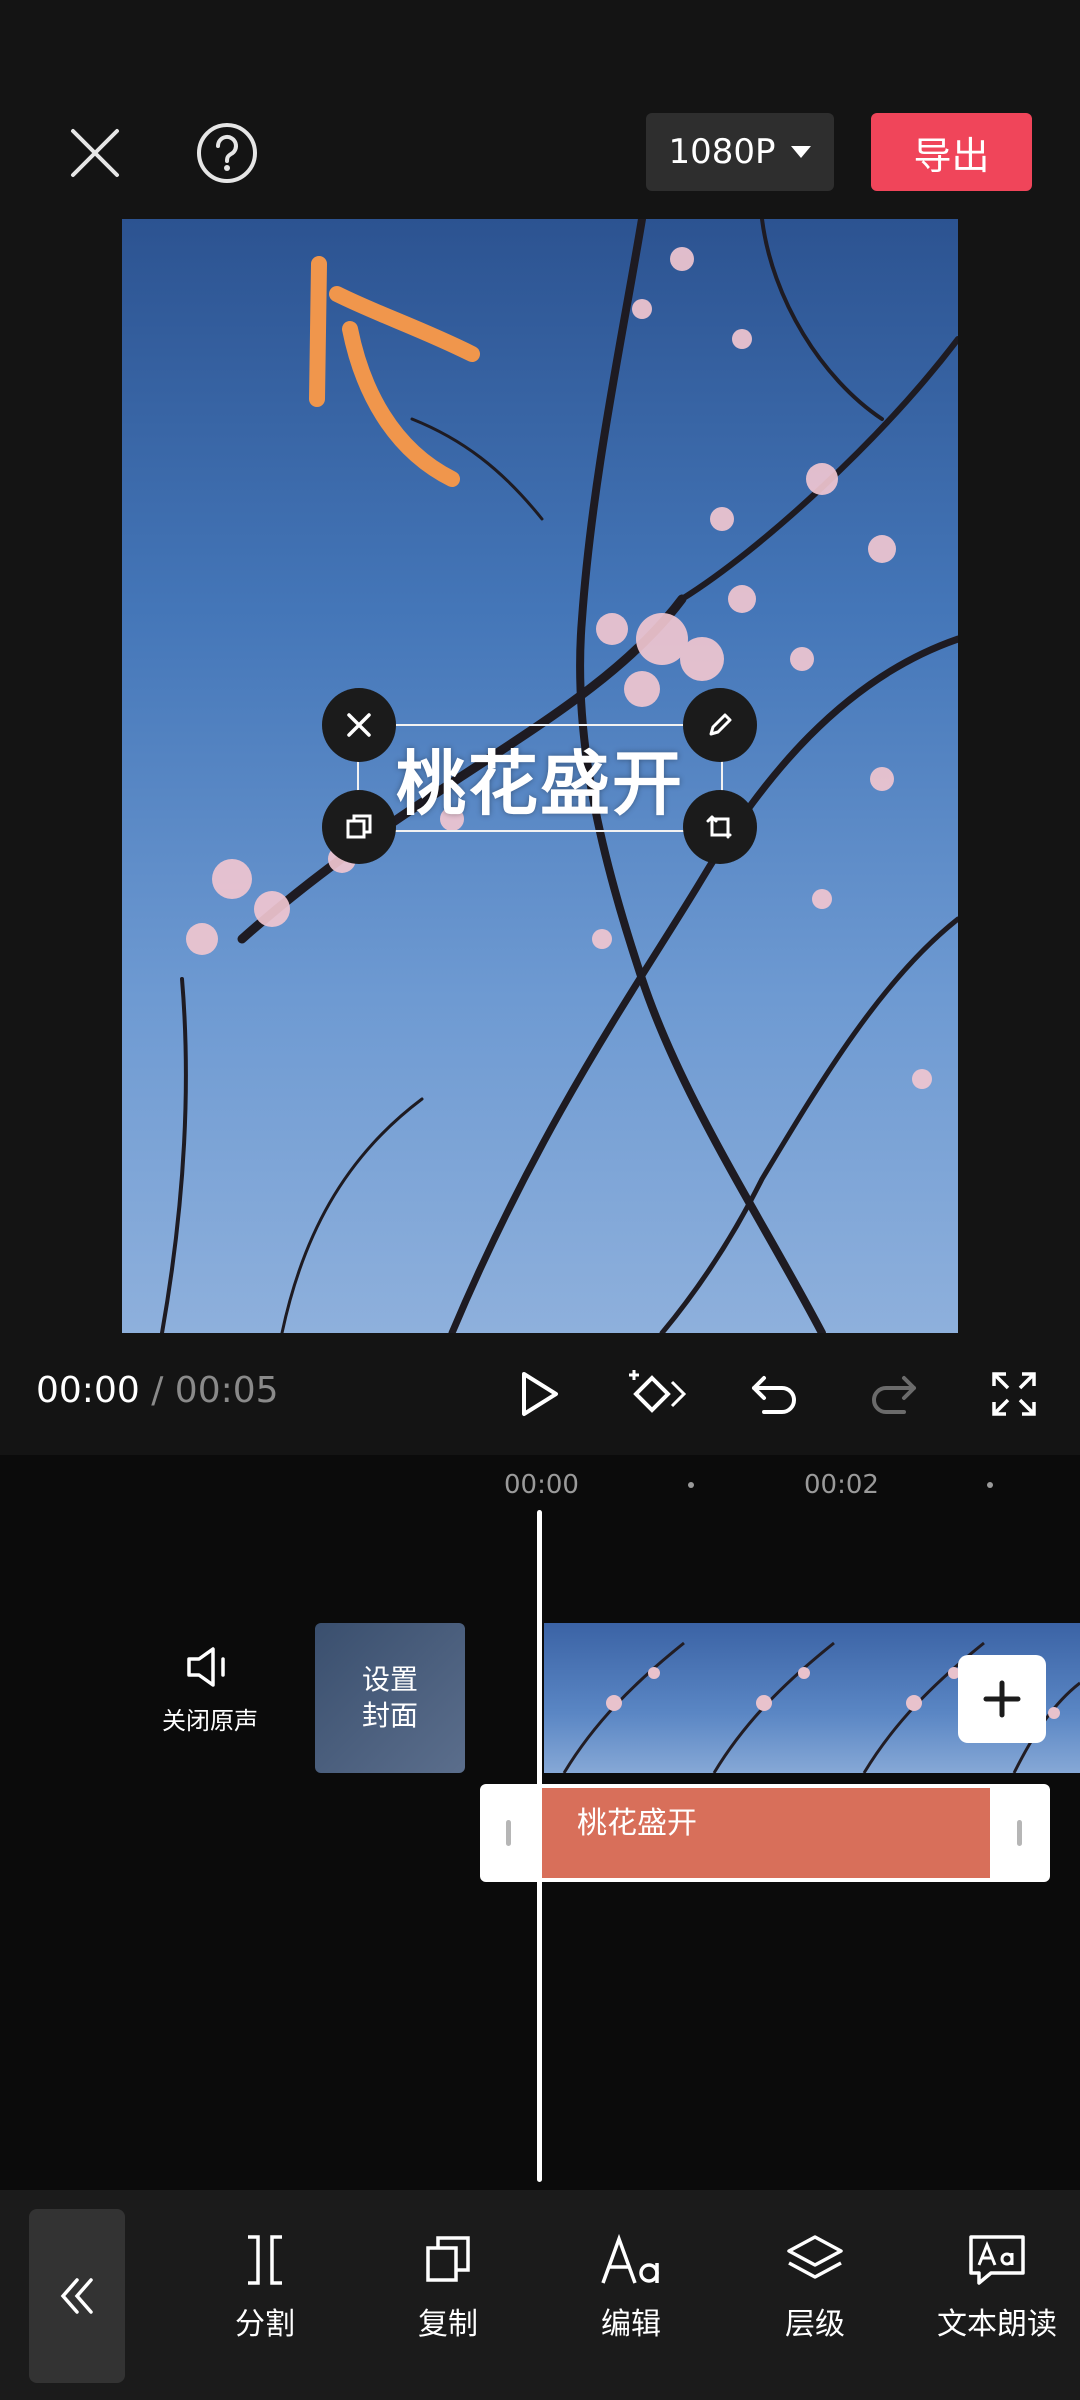 Image resolution: width=1080 pixels, height=2400 pixels. I want to click on current-time: 00:00, so click(88, 1390).